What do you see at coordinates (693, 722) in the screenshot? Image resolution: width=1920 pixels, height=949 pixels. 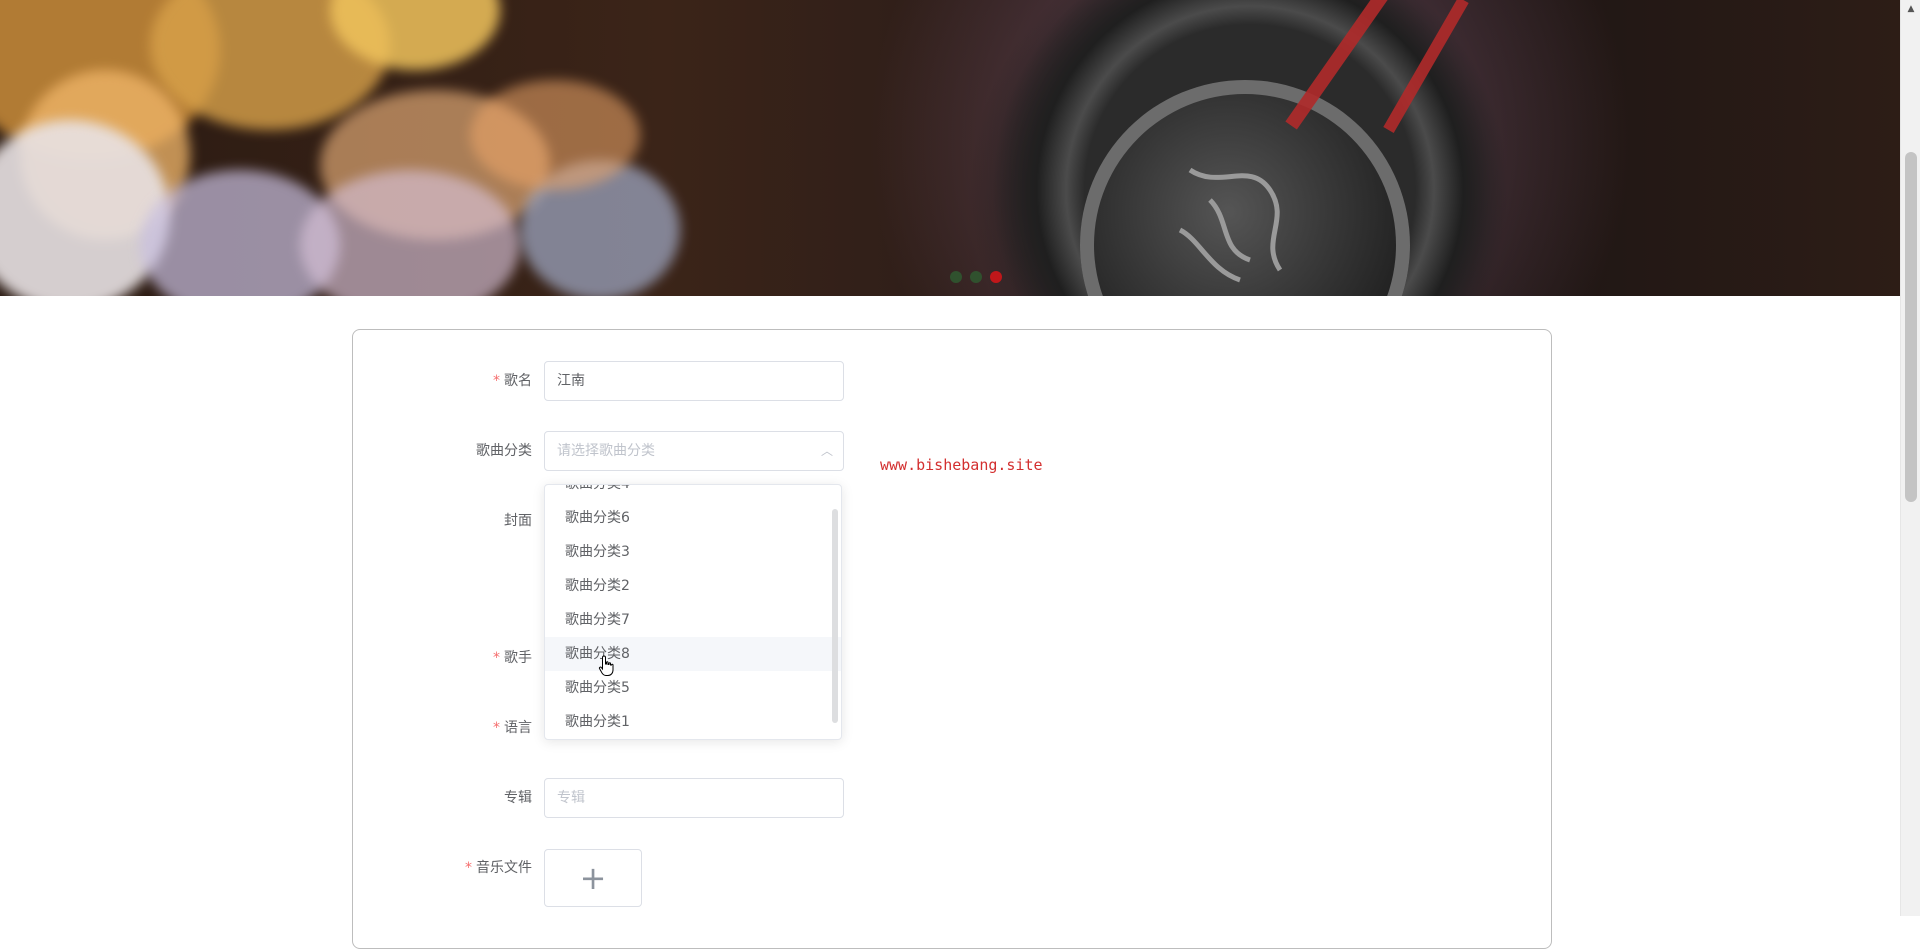 I see `category-option: 歌曲分类1` at bounding box center [693, 722].